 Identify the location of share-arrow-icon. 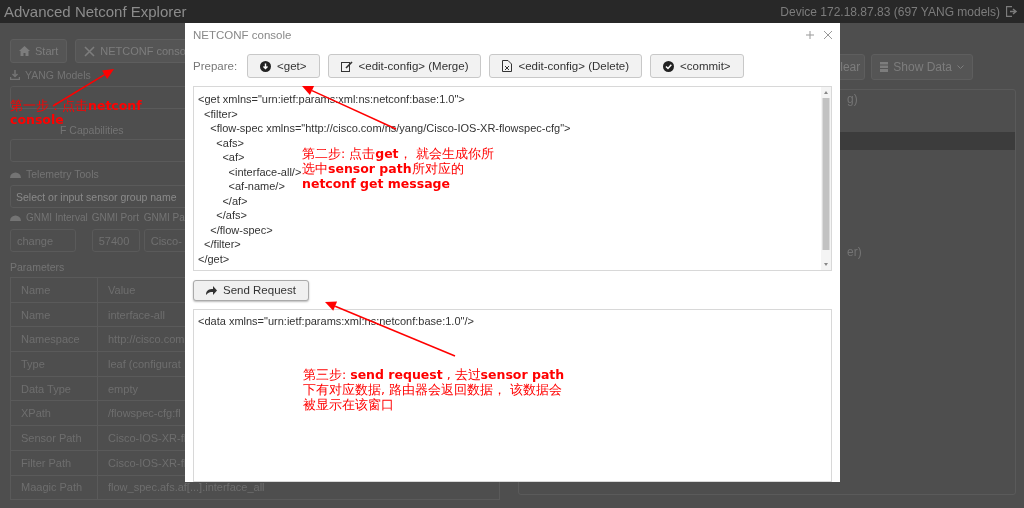
(211, 290).